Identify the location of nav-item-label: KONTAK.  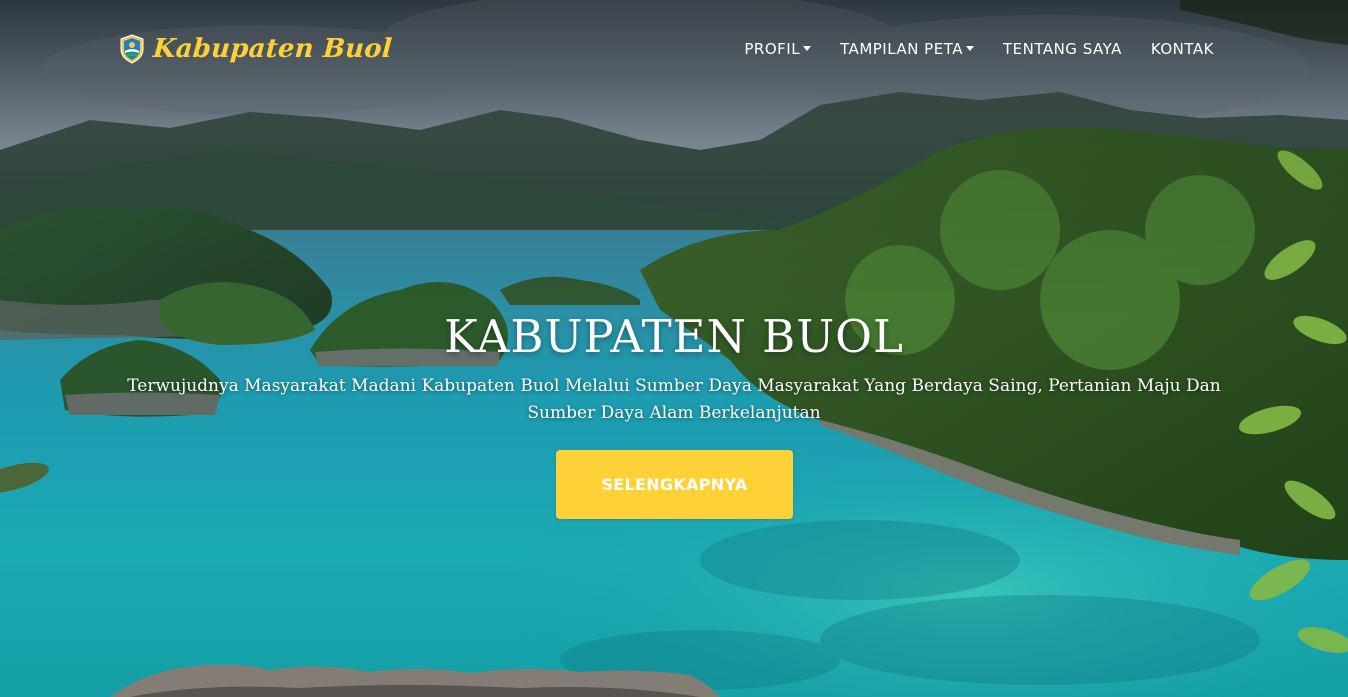
(1182, 49).